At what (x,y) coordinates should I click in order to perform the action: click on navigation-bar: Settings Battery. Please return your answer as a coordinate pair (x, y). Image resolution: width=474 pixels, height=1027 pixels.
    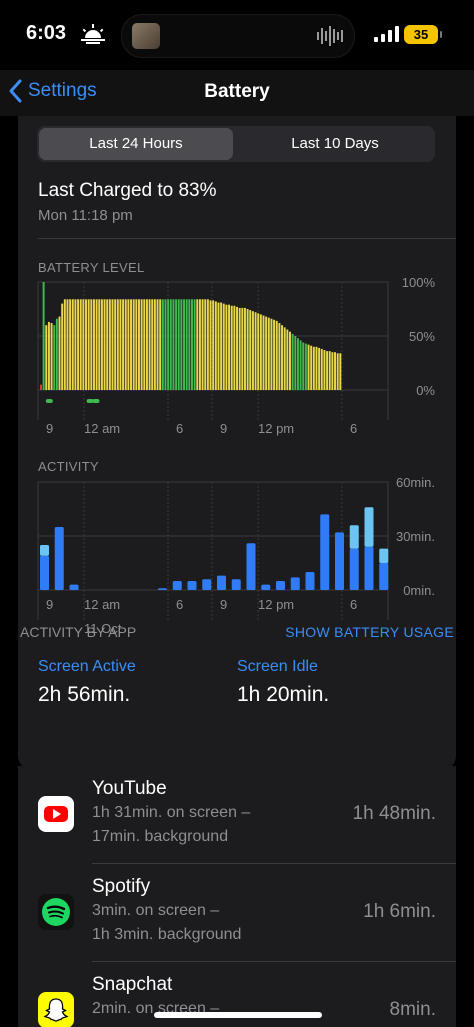
    Looking at the image, I should click on (237, 93).